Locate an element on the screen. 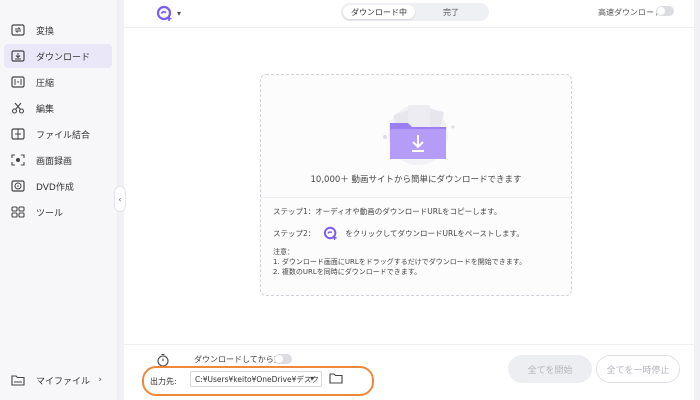  add-url-button: ▾ is located at coordinates (170, 13).